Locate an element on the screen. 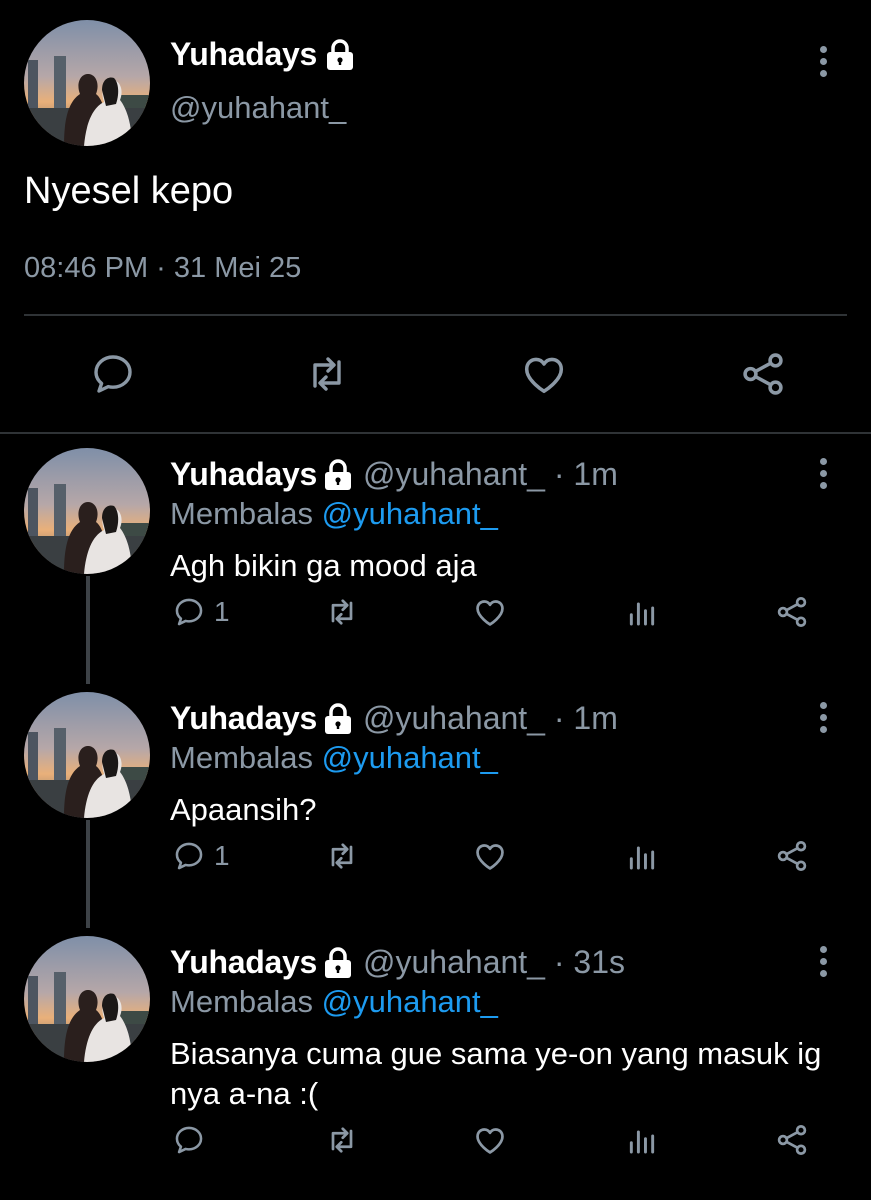 The image size is (871, 1200). reply-header: Yuhadays @yuhahant_ · 31s is located at coordinates (397, 962).